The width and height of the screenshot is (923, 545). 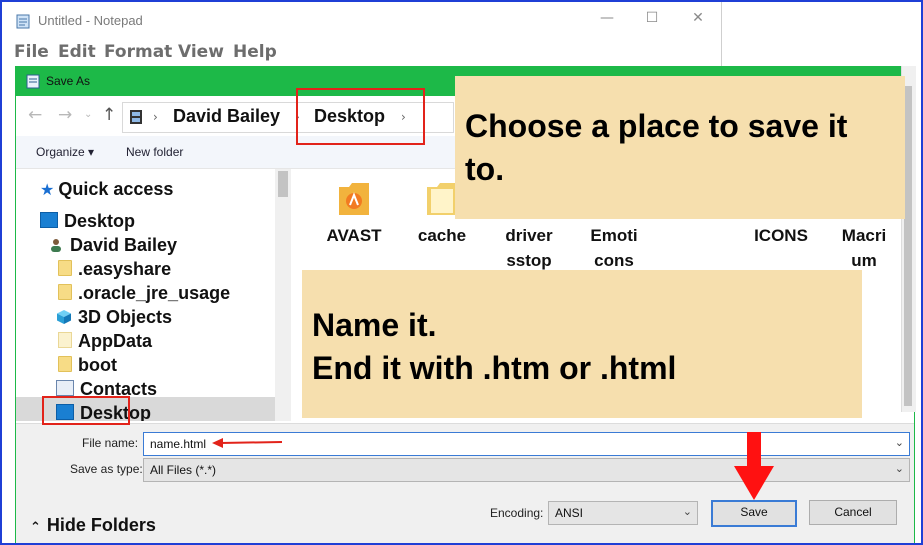 I want to click on highlight-desktop-breadcrumb, so click(x=360, y=116).